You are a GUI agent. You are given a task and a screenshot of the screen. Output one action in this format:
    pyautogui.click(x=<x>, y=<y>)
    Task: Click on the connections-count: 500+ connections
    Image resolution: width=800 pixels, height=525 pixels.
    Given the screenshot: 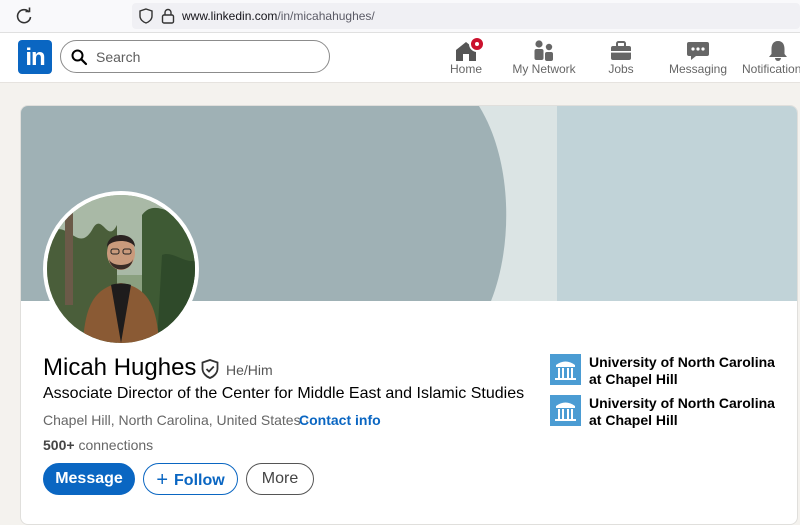 What is the action you would take?
    pyautogui.click(x=98, y=445)
    